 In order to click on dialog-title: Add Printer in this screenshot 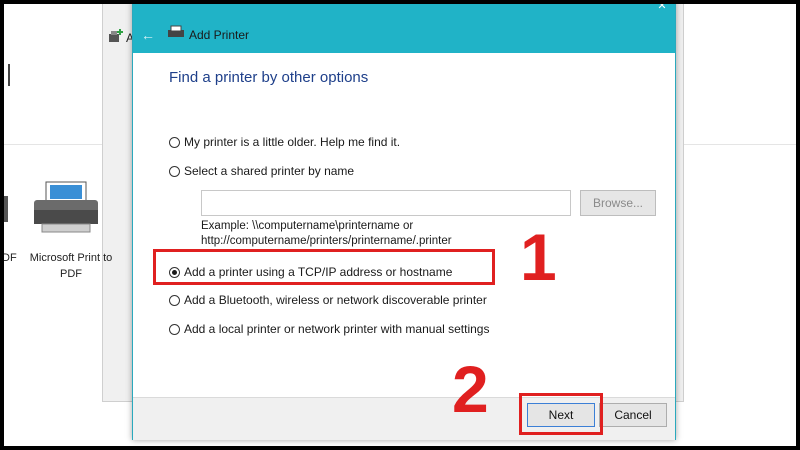, I will do `click(219, 35)`.